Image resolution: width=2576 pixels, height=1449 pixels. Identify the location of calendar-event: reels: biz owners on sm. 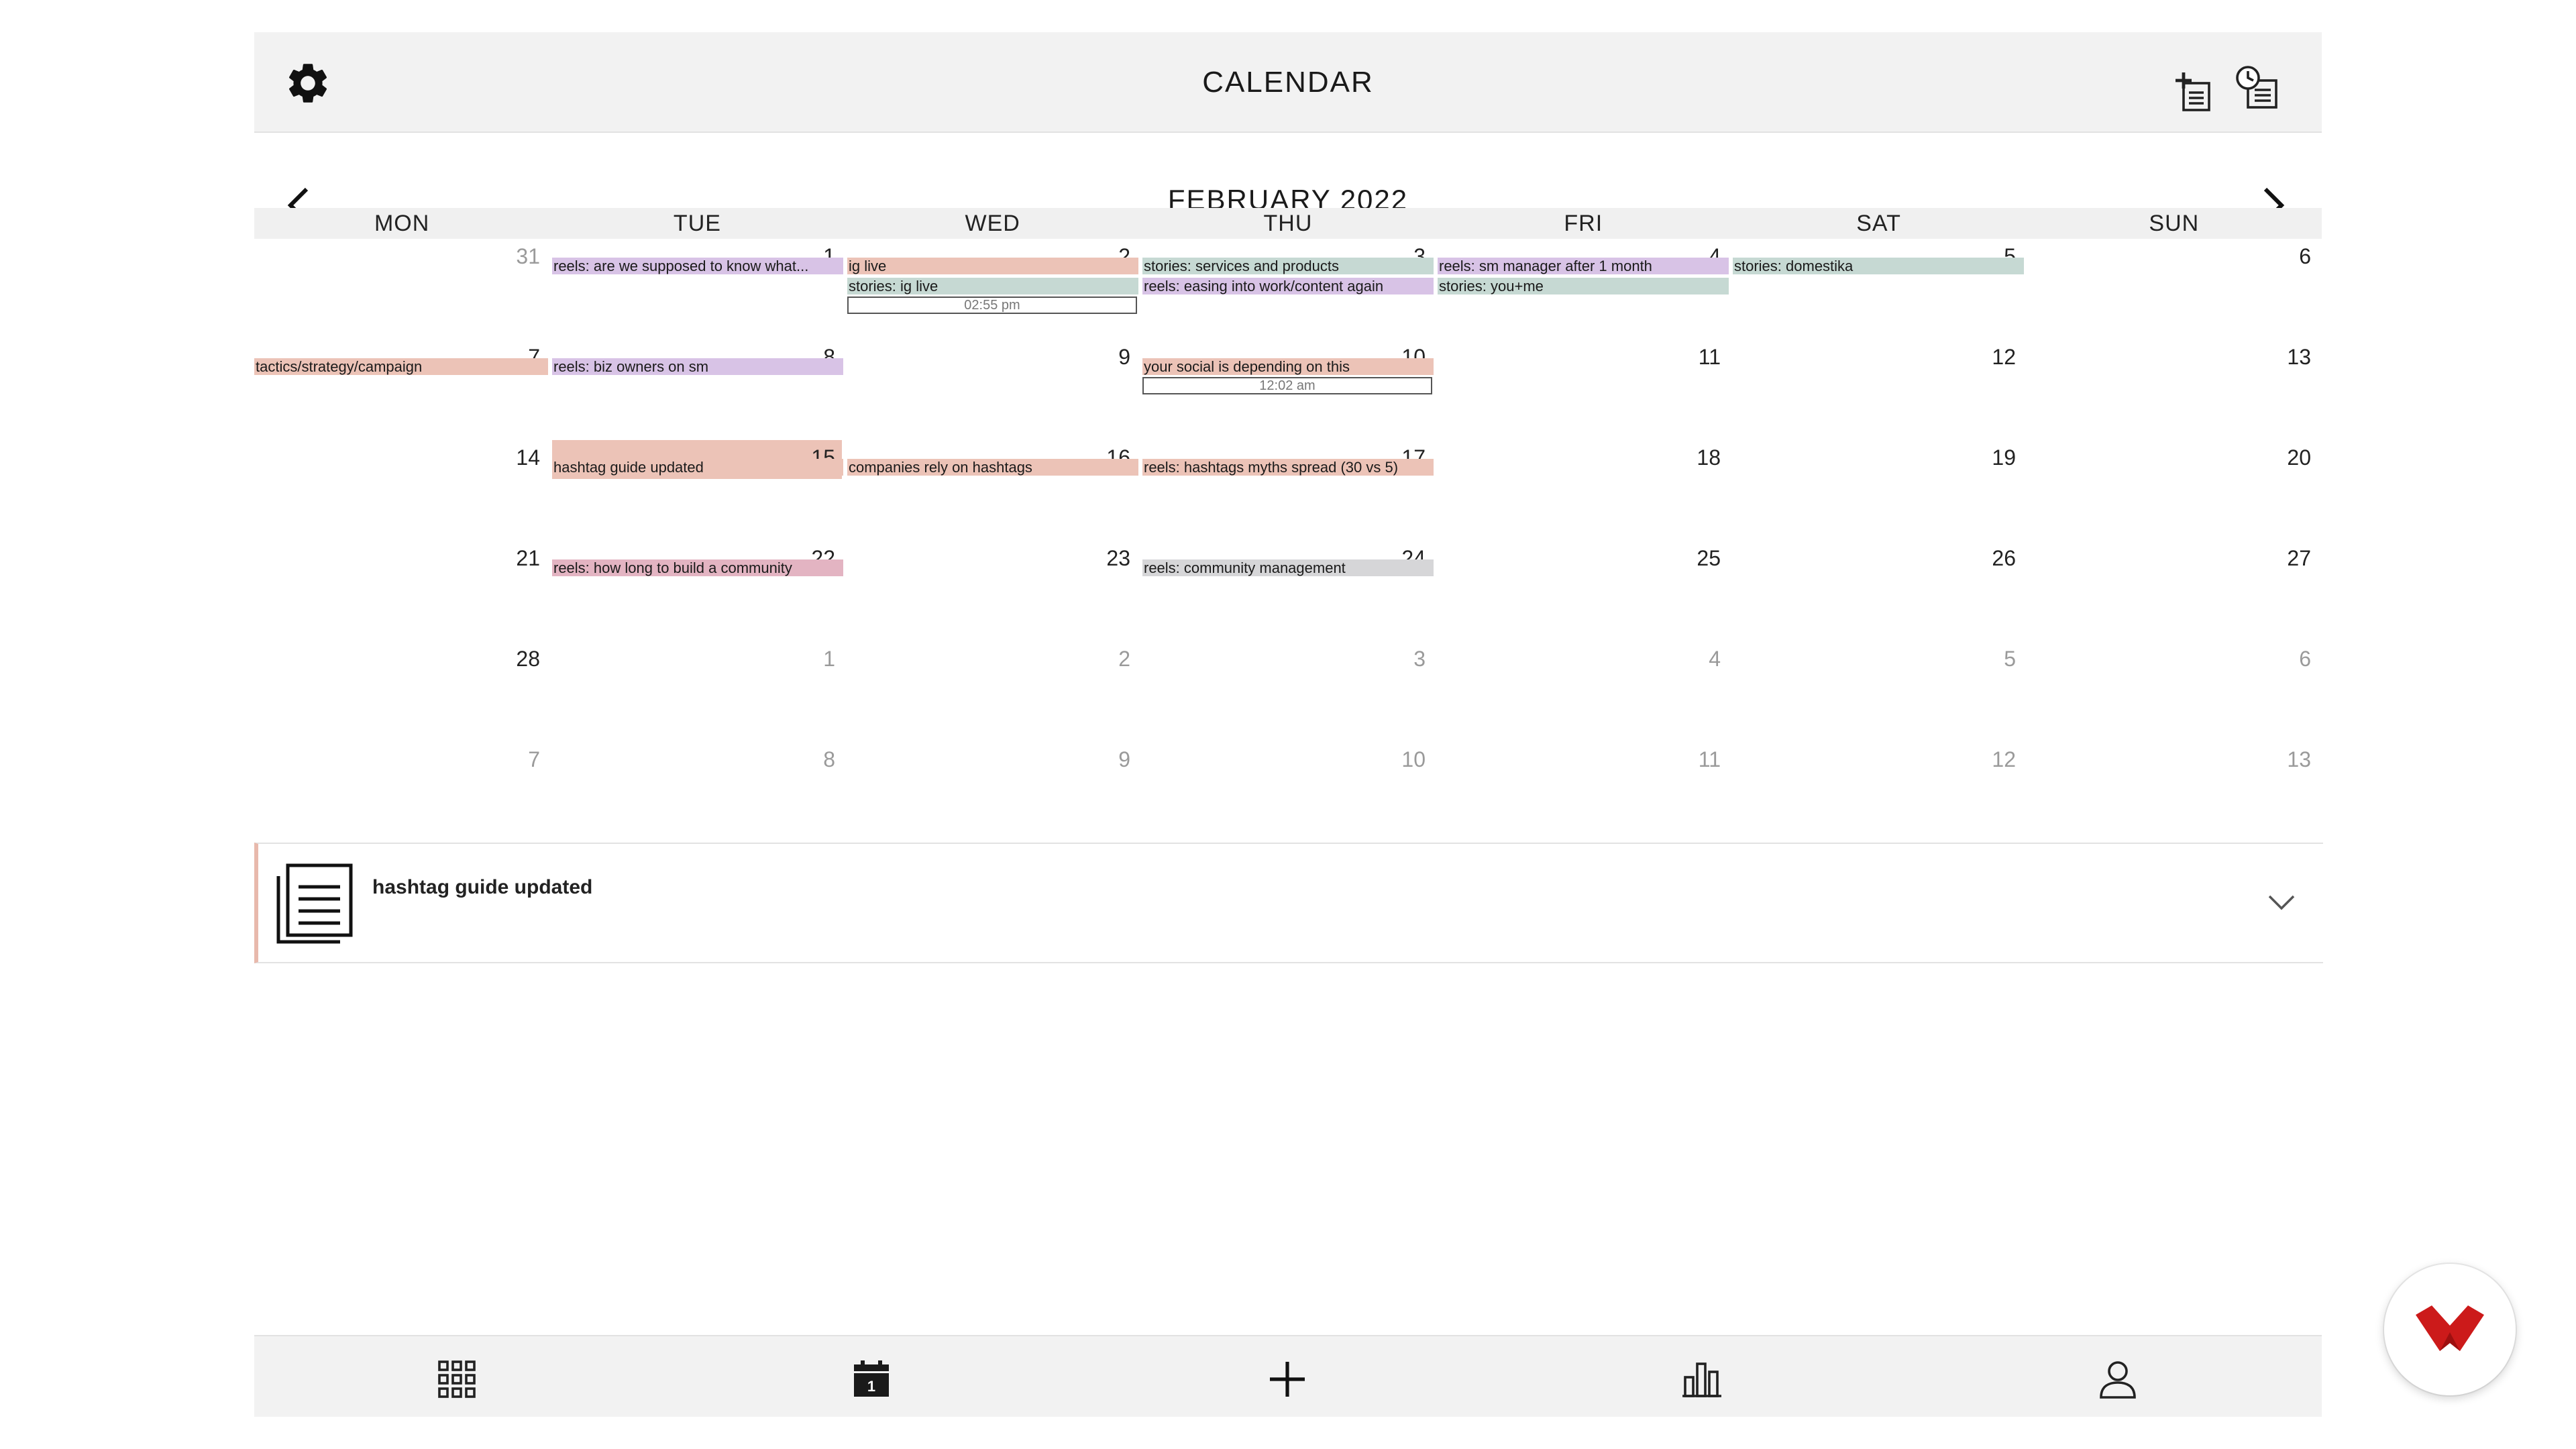
(697, 366).